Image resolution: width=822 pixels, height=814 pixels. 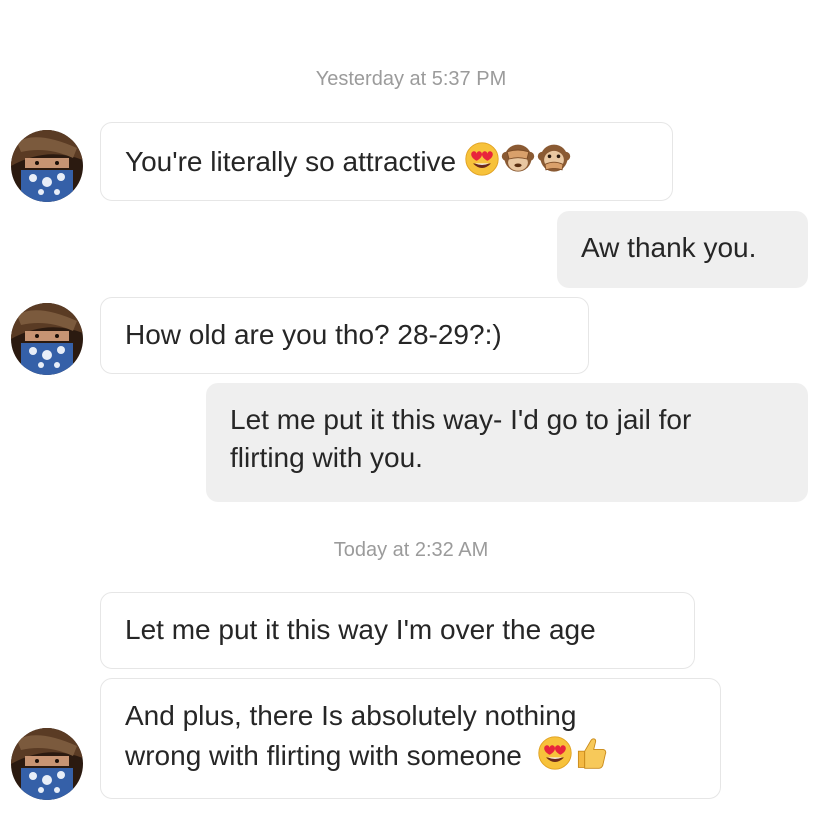 I want to click on message-text: wrong with flirting with someone, so click(x=323, y=755).